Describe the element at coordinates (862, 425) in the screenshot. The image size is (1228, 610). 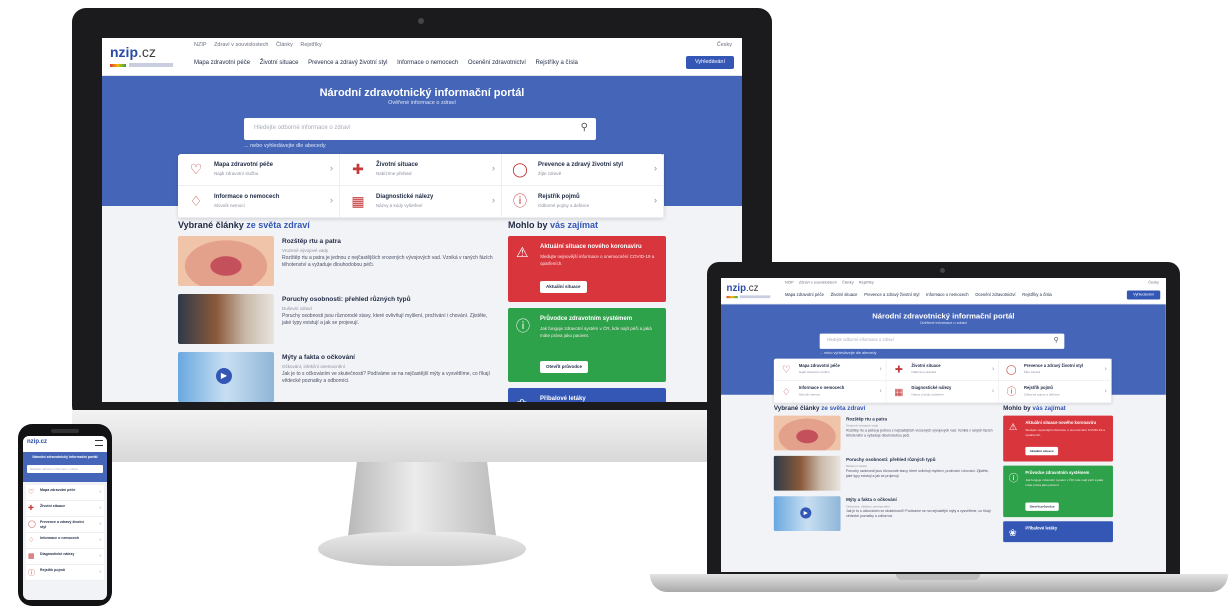
I see `article-meta: Vrozené vývojové vady` at that location.